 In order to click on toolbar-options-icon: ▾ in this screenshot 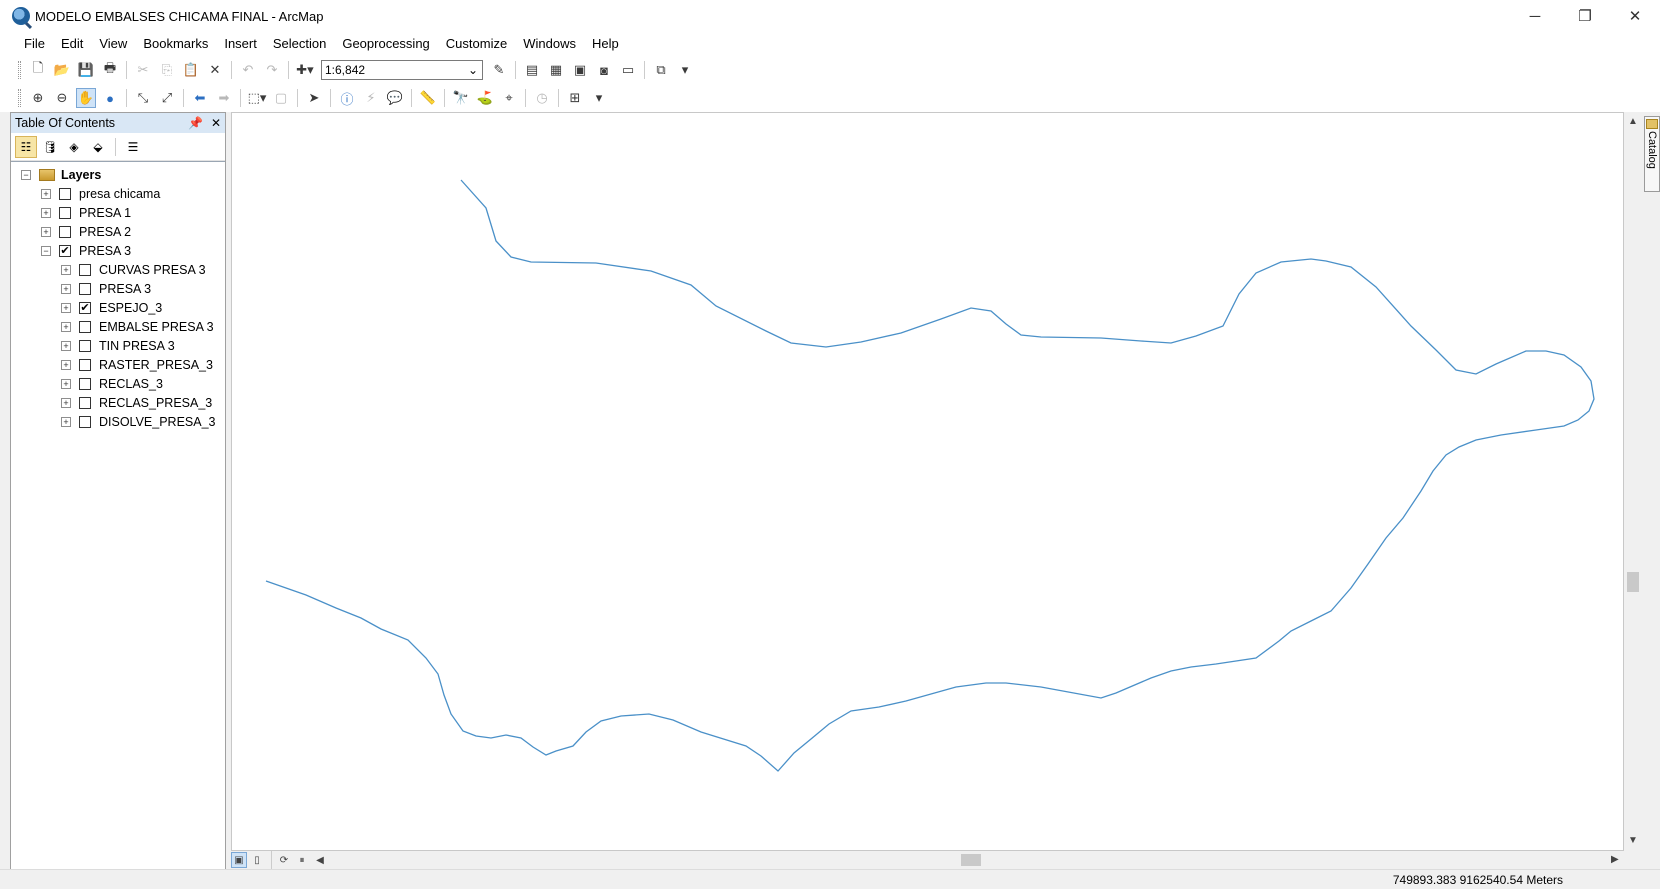, I will do `click(685, 70)`.